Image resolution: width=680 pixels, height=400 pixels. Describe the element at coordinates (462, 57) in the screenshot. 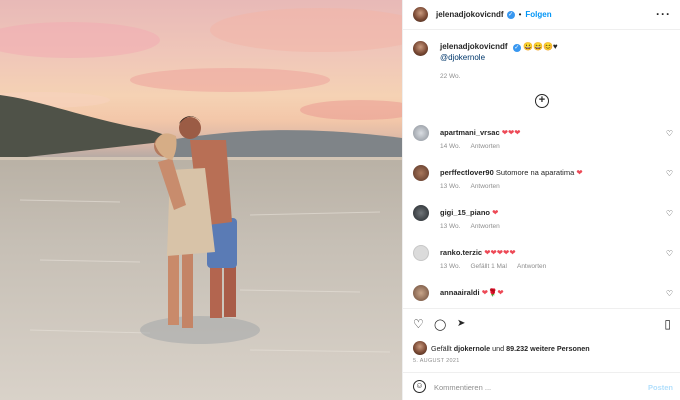

I see `caption-mention-link: @djokernole` at that location.